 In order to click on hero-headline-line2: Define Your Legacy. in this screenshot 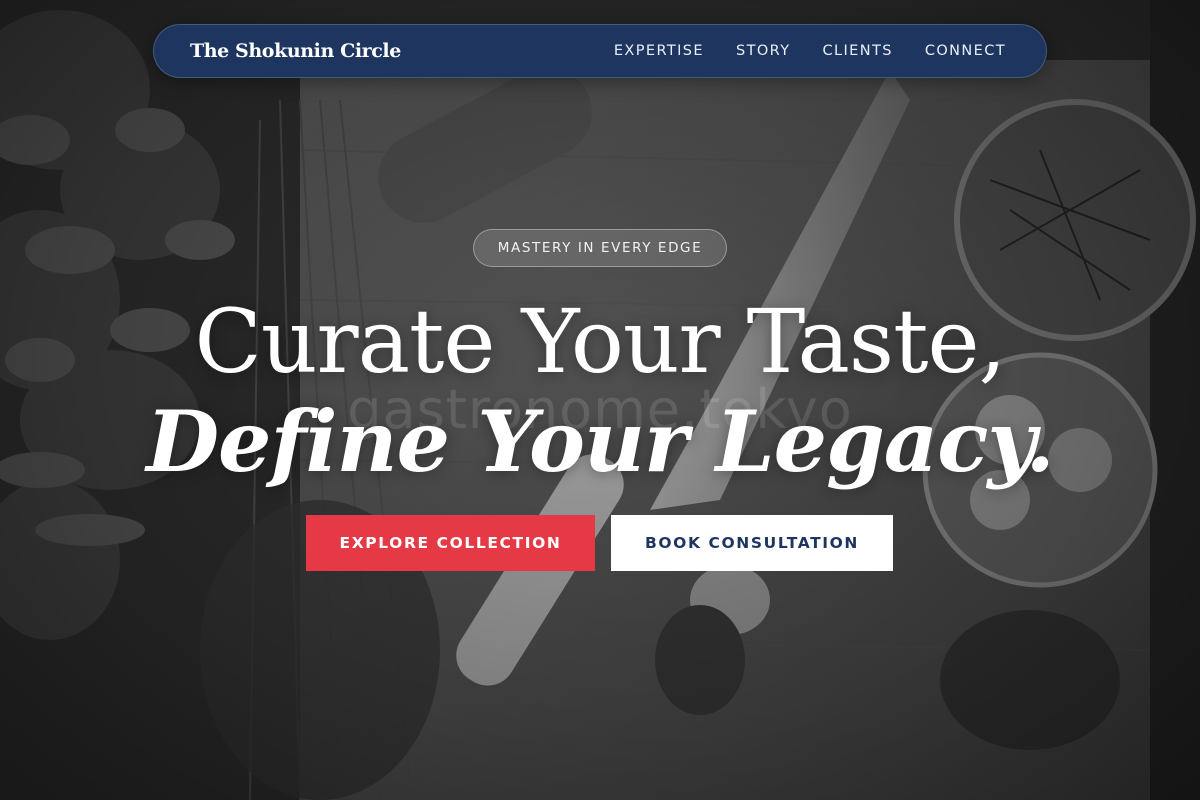, I will do `click(600, 441)`.